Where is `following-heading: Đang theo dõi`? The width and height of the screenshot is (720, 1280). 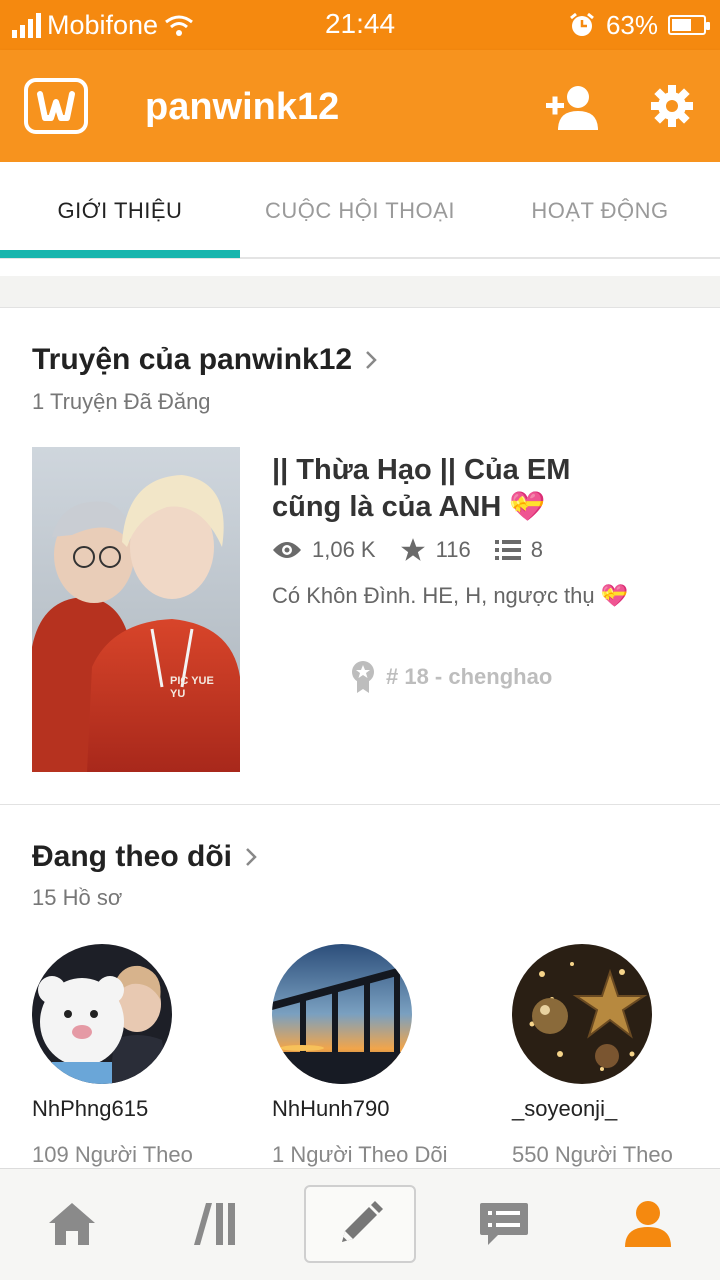 following-heading: Đang theo dõi is located at coordinates (145, 857).